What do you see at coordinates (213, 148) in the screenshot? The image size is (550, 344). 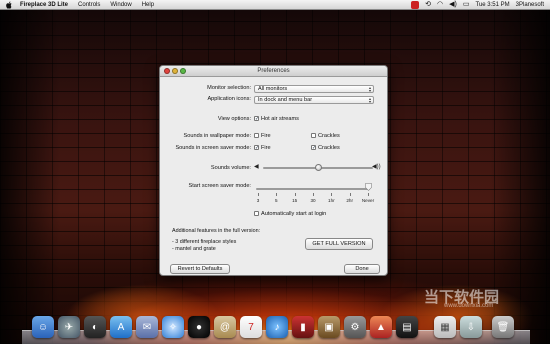 I see `sounds-screensaver-label: Sounds in screen saver mode:` at bounding box center [213, 148].